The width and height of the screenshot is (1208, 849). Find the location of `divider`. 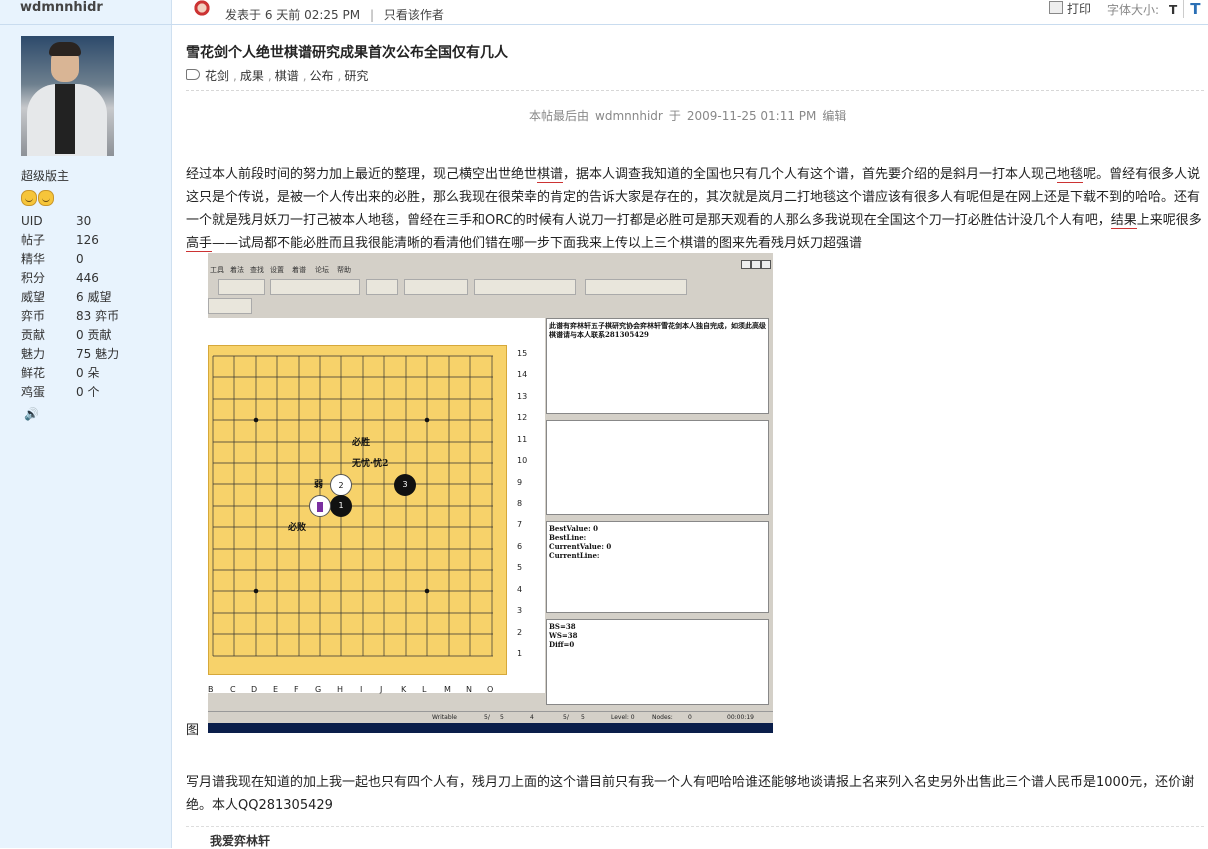

divider is located at coordinates (695, 826).